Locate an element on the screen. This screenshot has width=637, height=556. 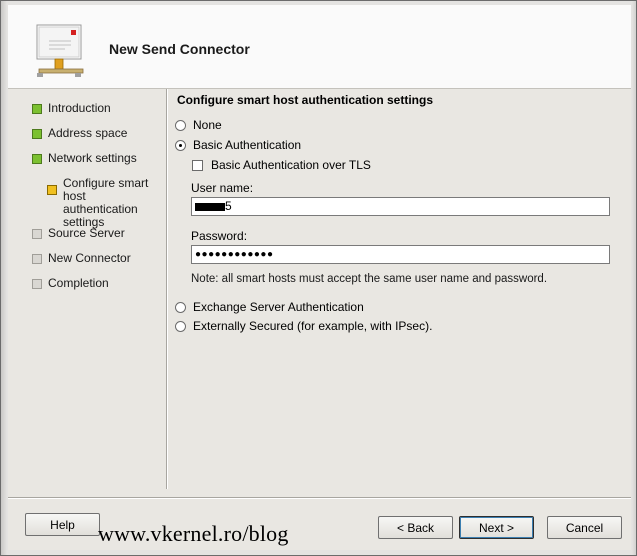
username-value: 5 is located at coordinates (228, 206).